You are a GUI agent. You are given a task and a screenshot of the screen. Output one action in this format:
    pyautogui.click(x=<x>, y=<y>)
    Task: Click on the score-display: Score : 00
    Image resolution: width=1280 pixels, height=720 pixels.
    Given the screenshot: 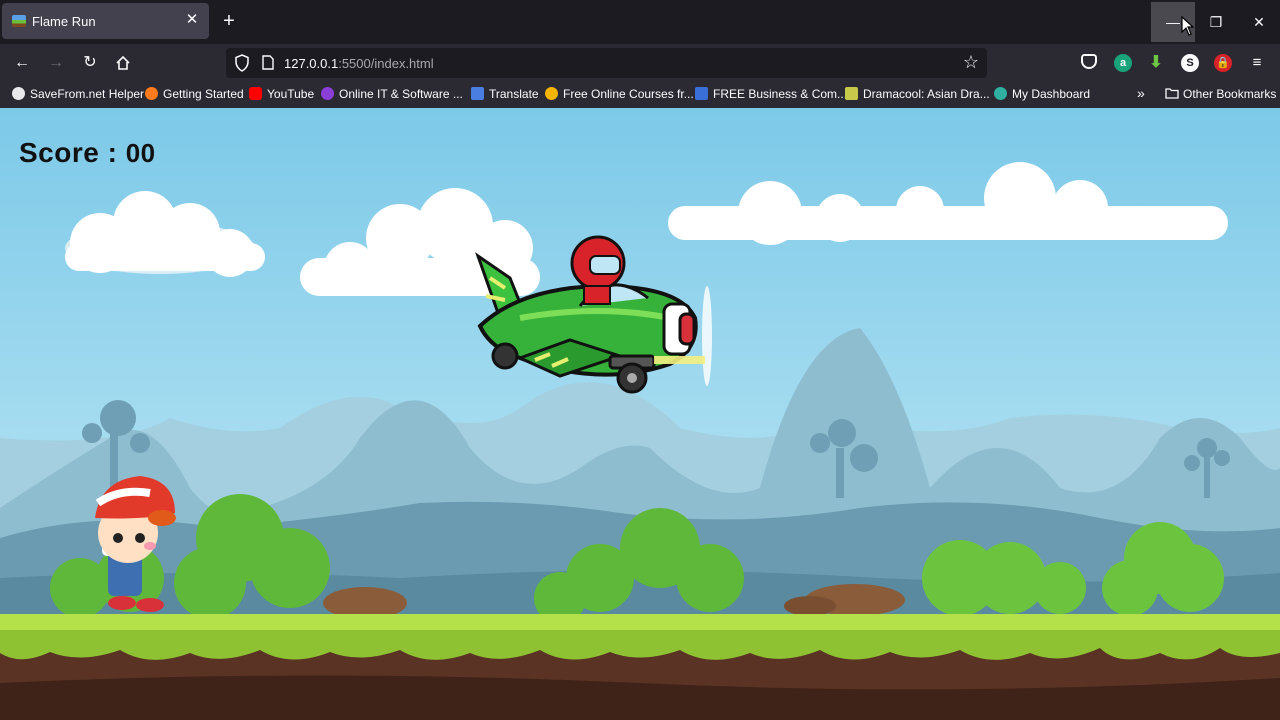 What is the action you would take?
    pyautogui.click(x=87, y=153)
    